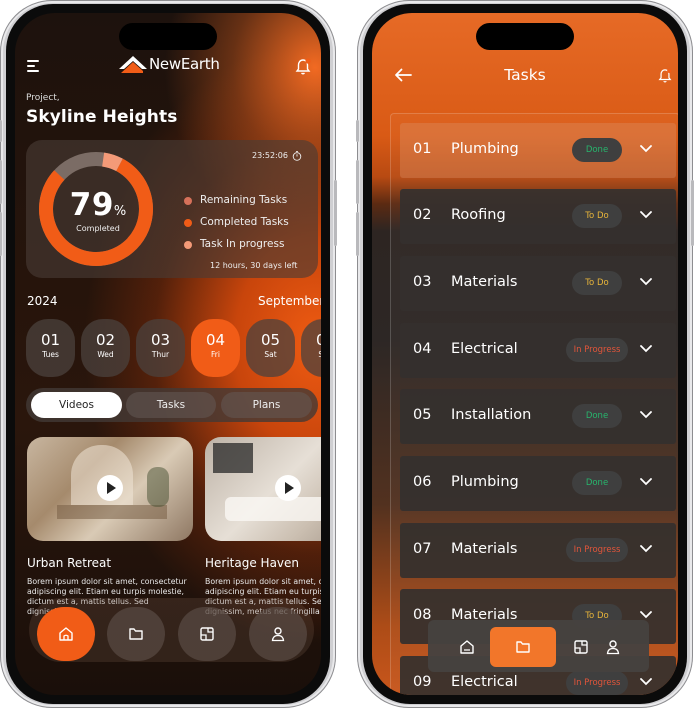 This screenshot has height=708, width=695. What do you see at coordinates (266, 405) in the screenshot?
I see `tab-plans: Plans` at bounding box center [266, 405].